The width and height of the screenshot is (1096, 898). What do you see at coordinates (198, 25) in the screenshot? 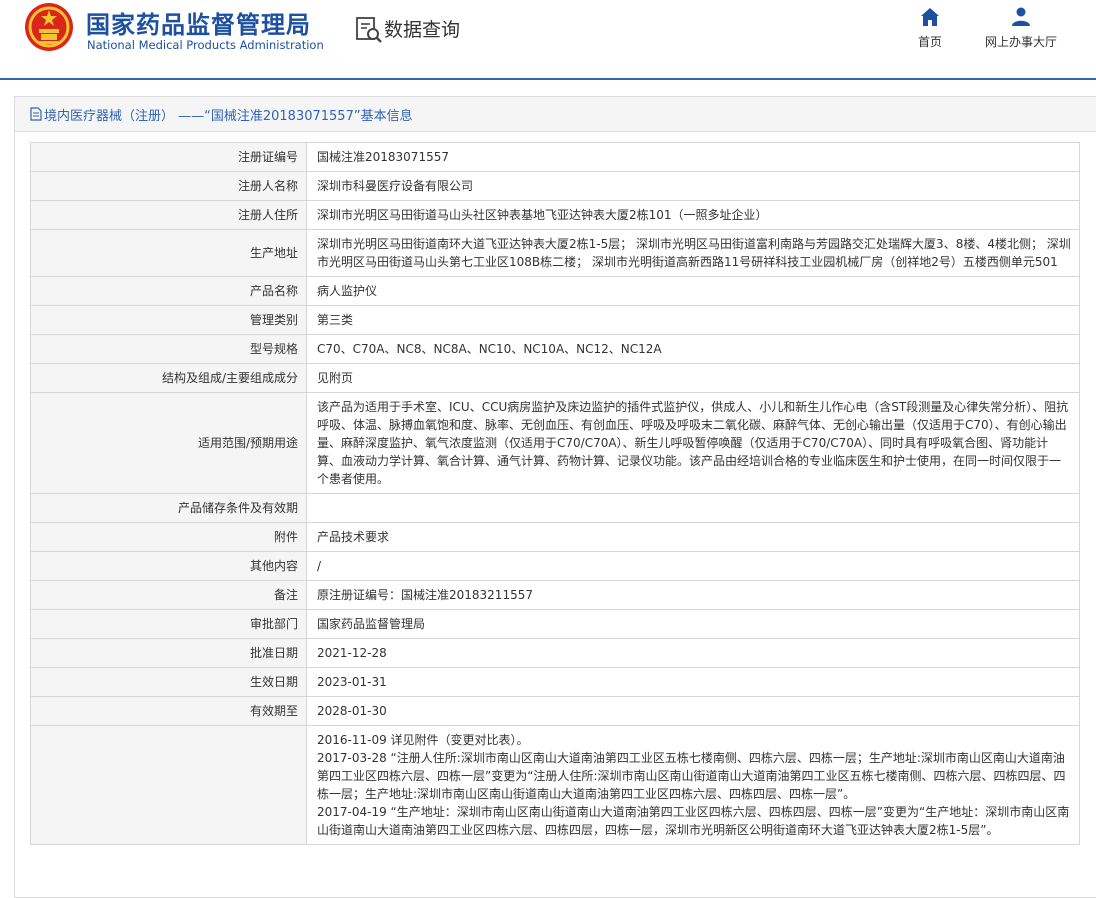
I see `org-name-cn: 国家药品监督管理局` at bounding box center [198, 25].